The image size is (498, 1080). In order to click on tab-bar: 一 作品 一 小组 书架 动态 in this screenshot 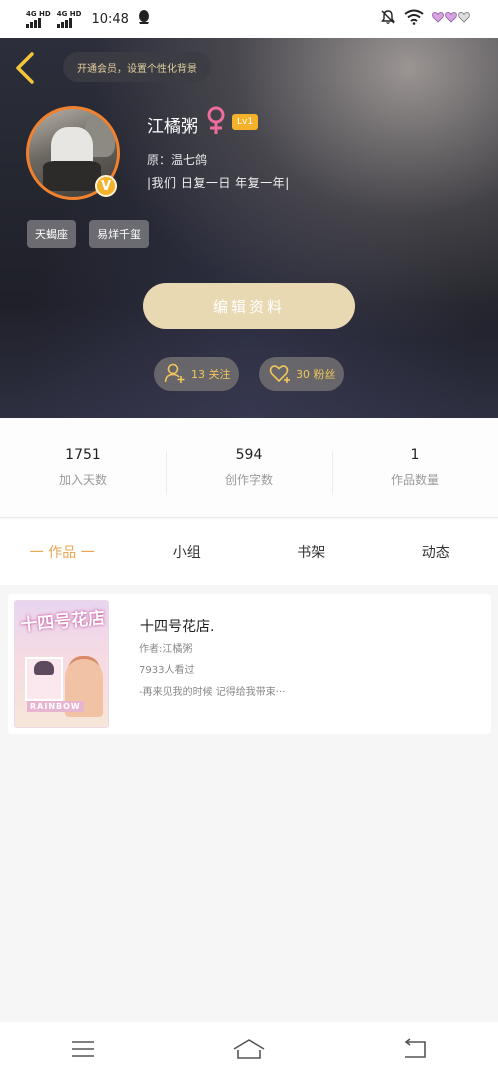, I will do `click(249, 552)`.